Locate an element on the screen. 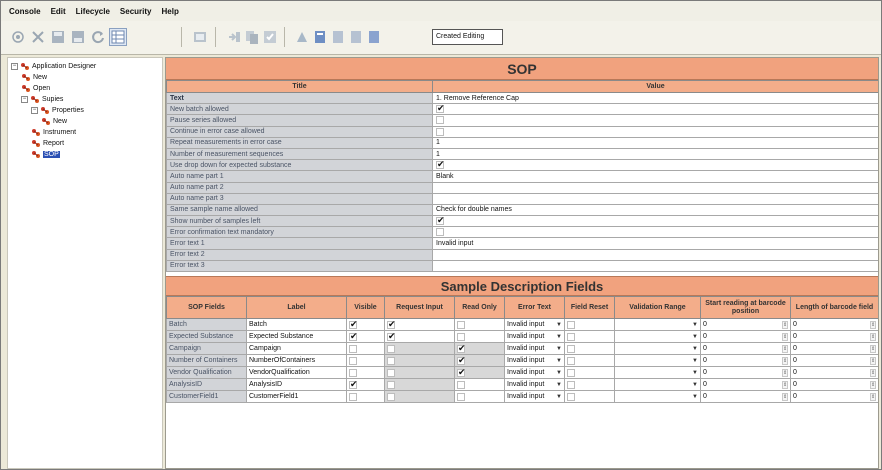 Image resolution: width=882 pixels, height=470 pixels. save-icon is located at coordinates (58, 37).